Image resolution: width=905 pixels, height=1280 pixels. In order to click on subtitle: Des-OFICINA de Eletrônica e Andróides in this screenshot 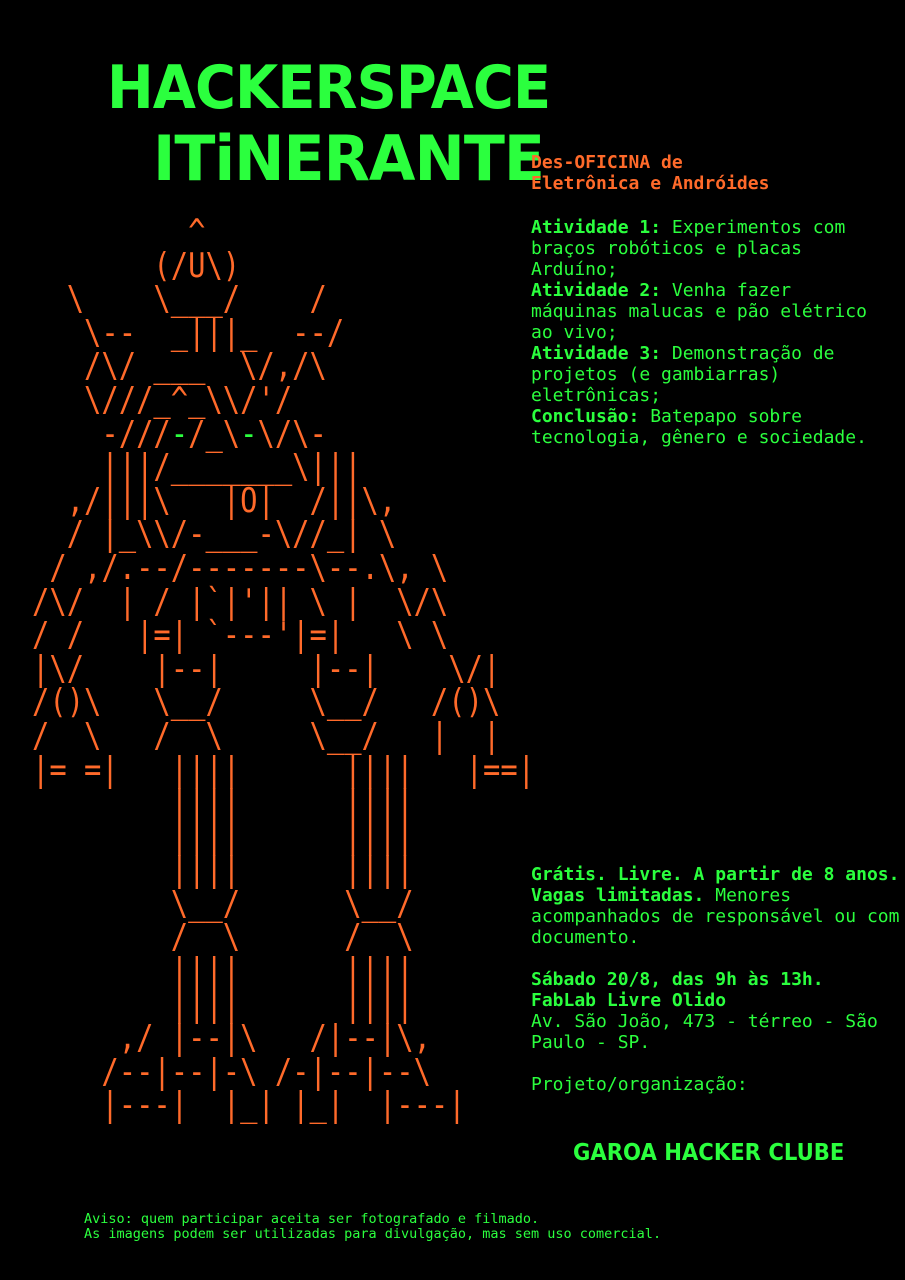, I will do `click(650, 173)`.